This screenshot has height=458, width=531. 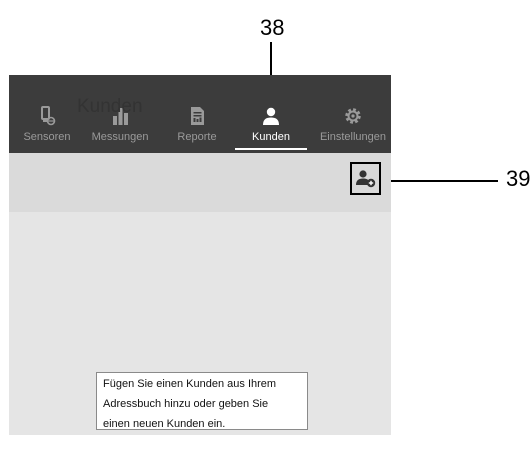 I want to click on person-icon, so click(x=271, y=116).